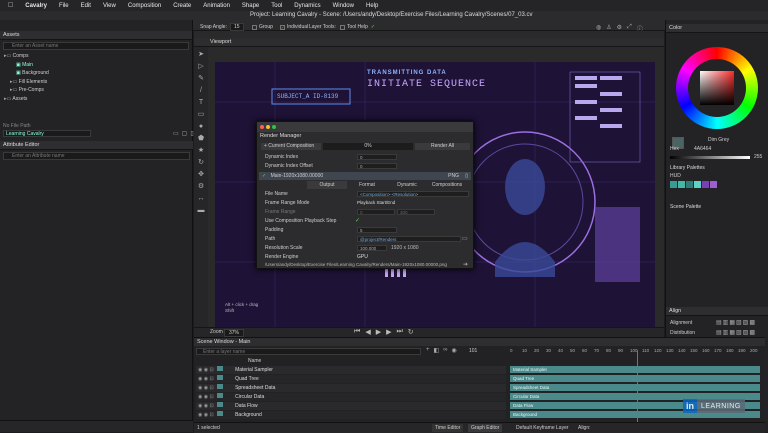  Describe the element at coordinates (96, 156) in the screenshot. I see `attribute-search-input: Enter an Attribute name` at that location.